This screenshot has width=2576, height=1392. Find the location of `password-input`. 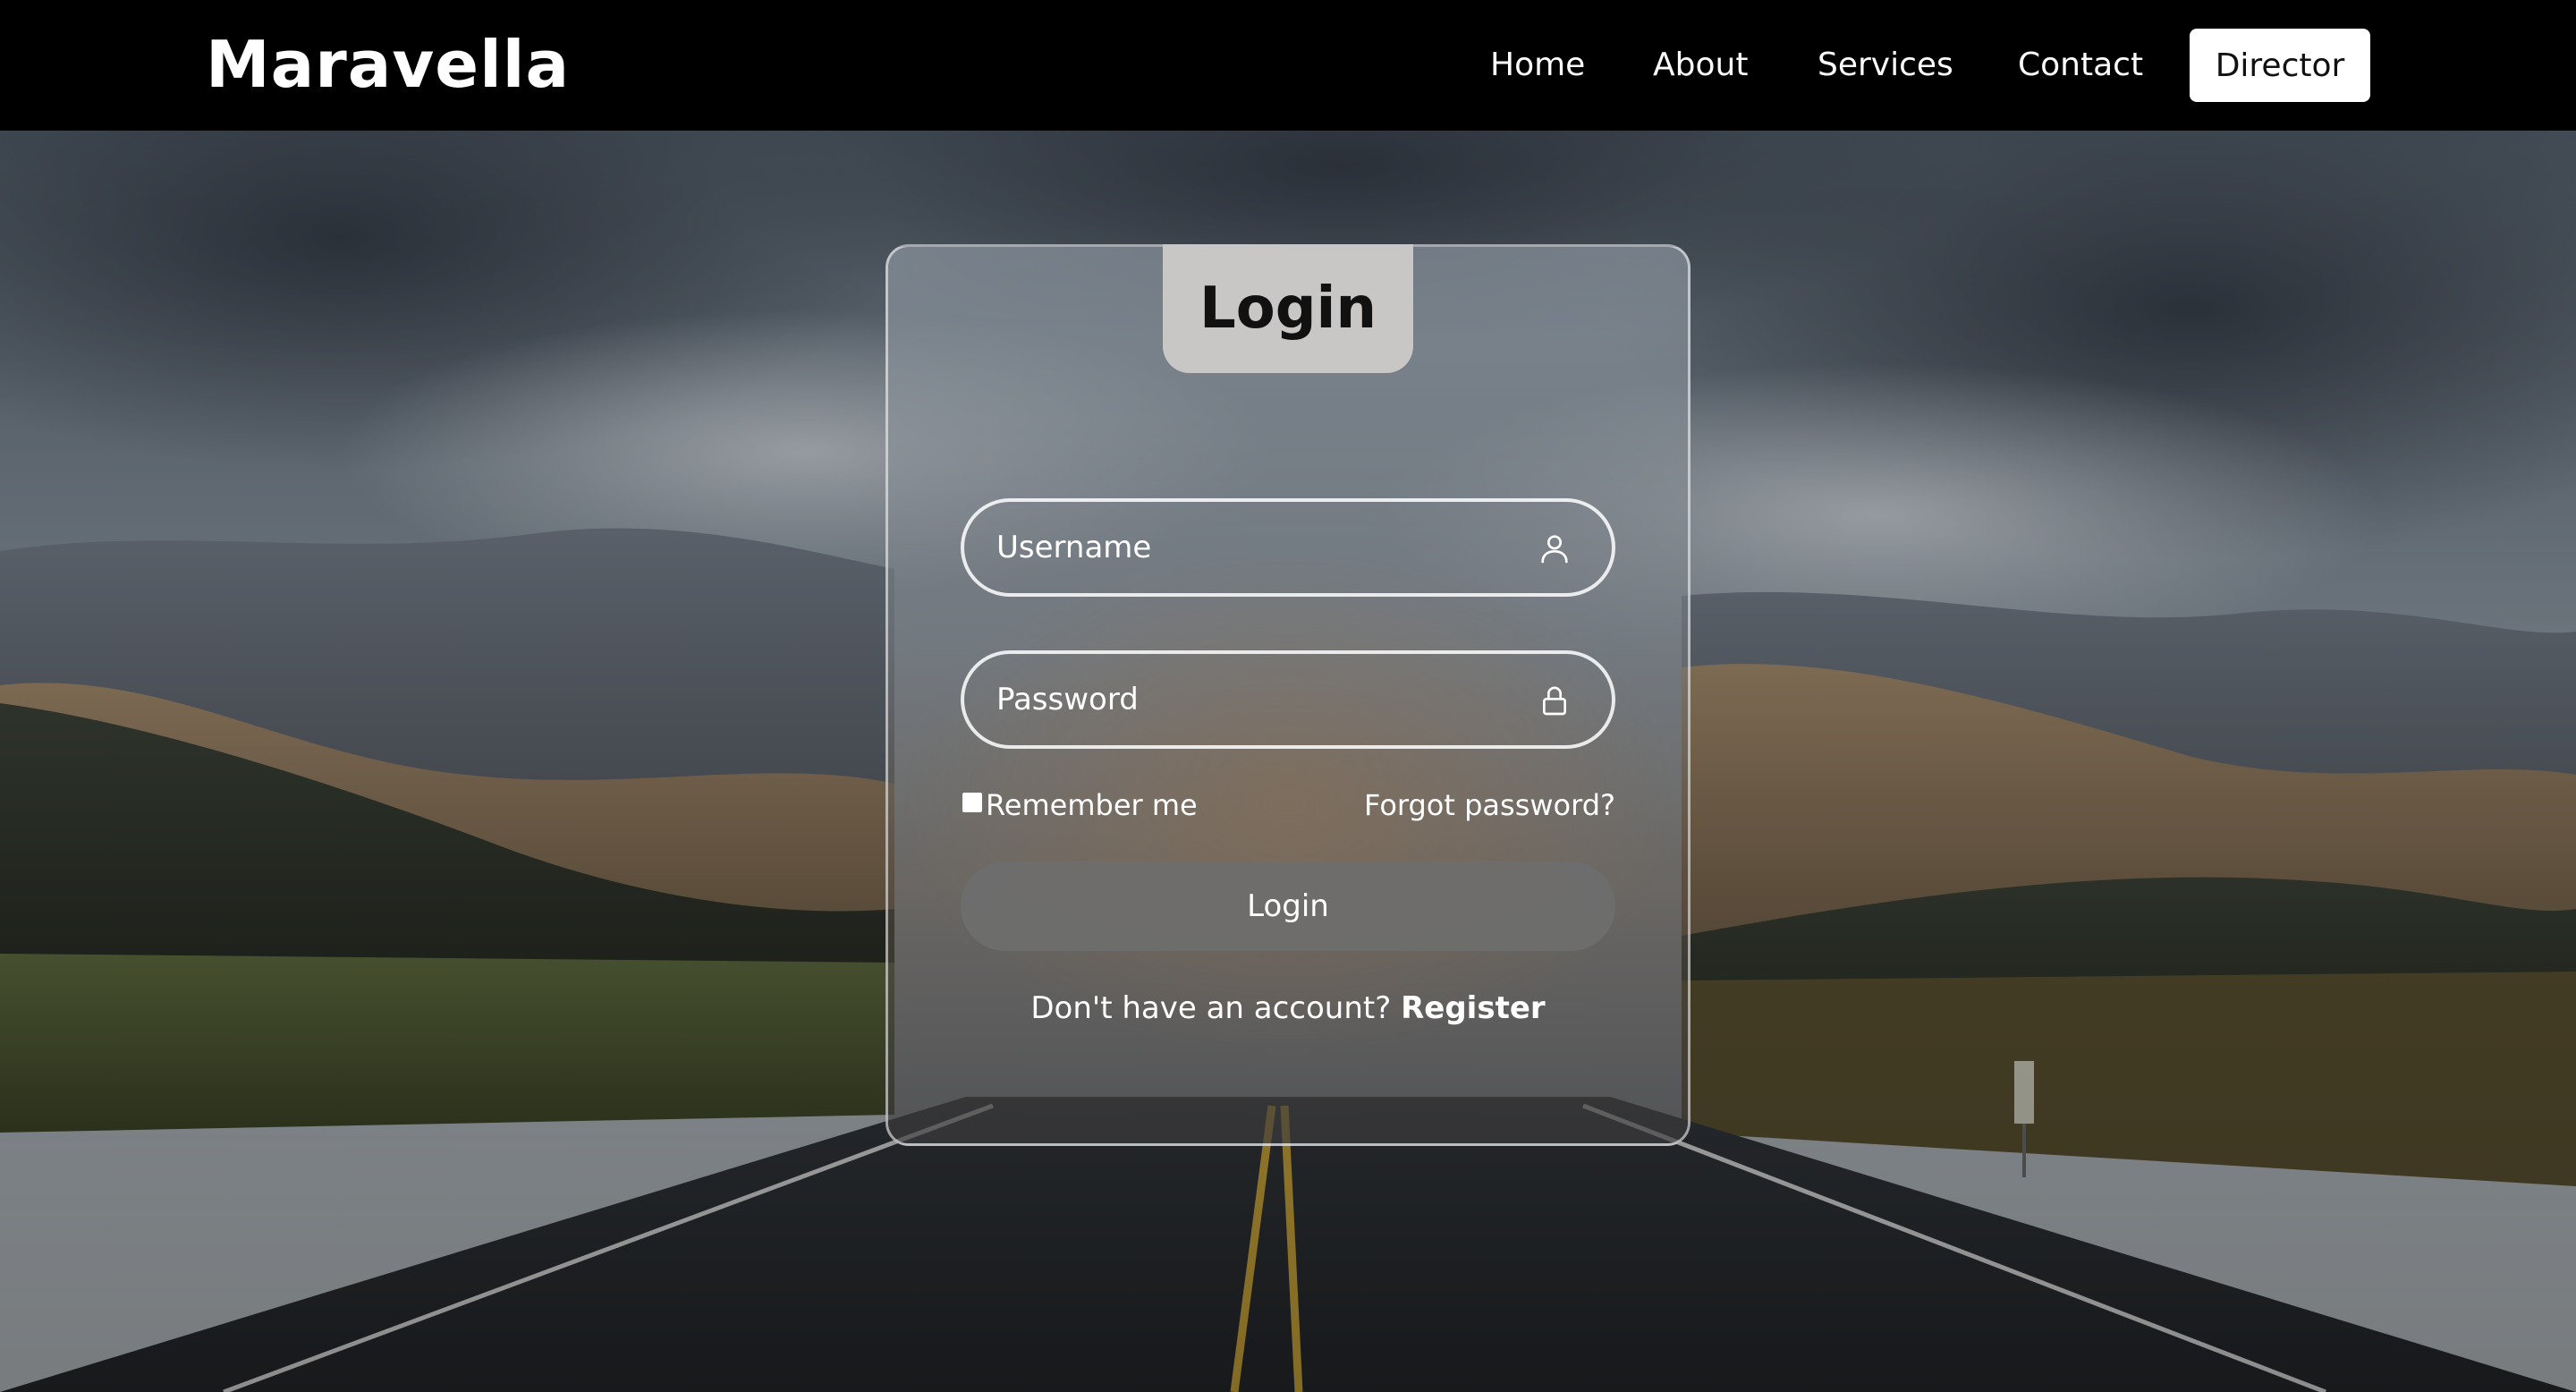

password-input is located at coordinates (1246, 699).